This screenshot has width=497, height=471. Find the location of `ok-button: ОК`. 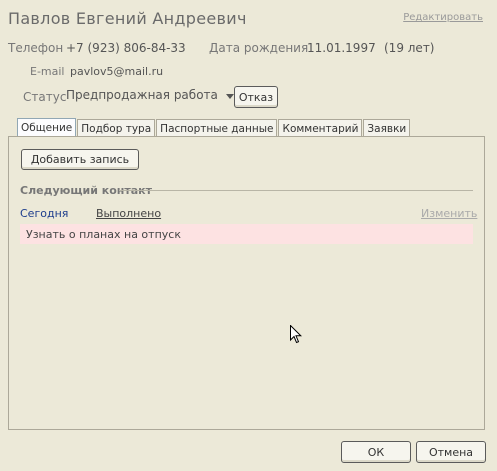

ok-button: ОК is located at coordinates (376, 452).